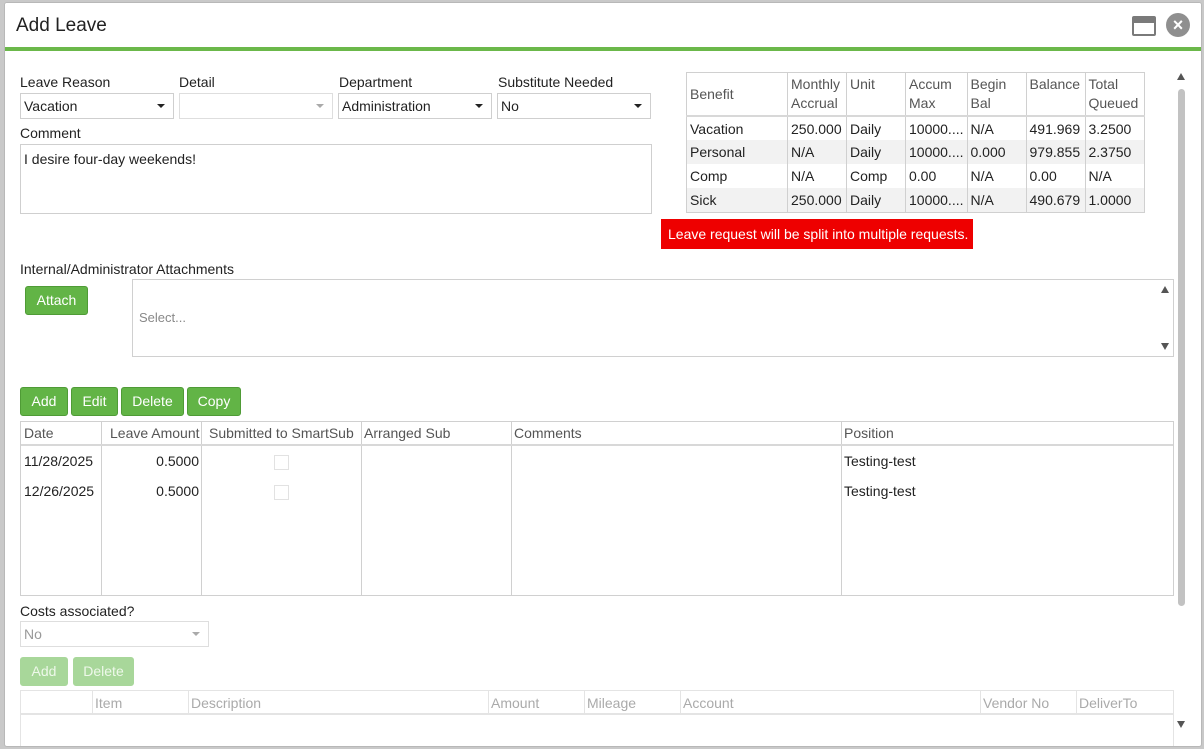 This screenshot has height=749, width=1204. Describe the element at coordinates (336, 179) in the screenshot. I see `comment-textarea: I desire four-day weekends!` at that location.